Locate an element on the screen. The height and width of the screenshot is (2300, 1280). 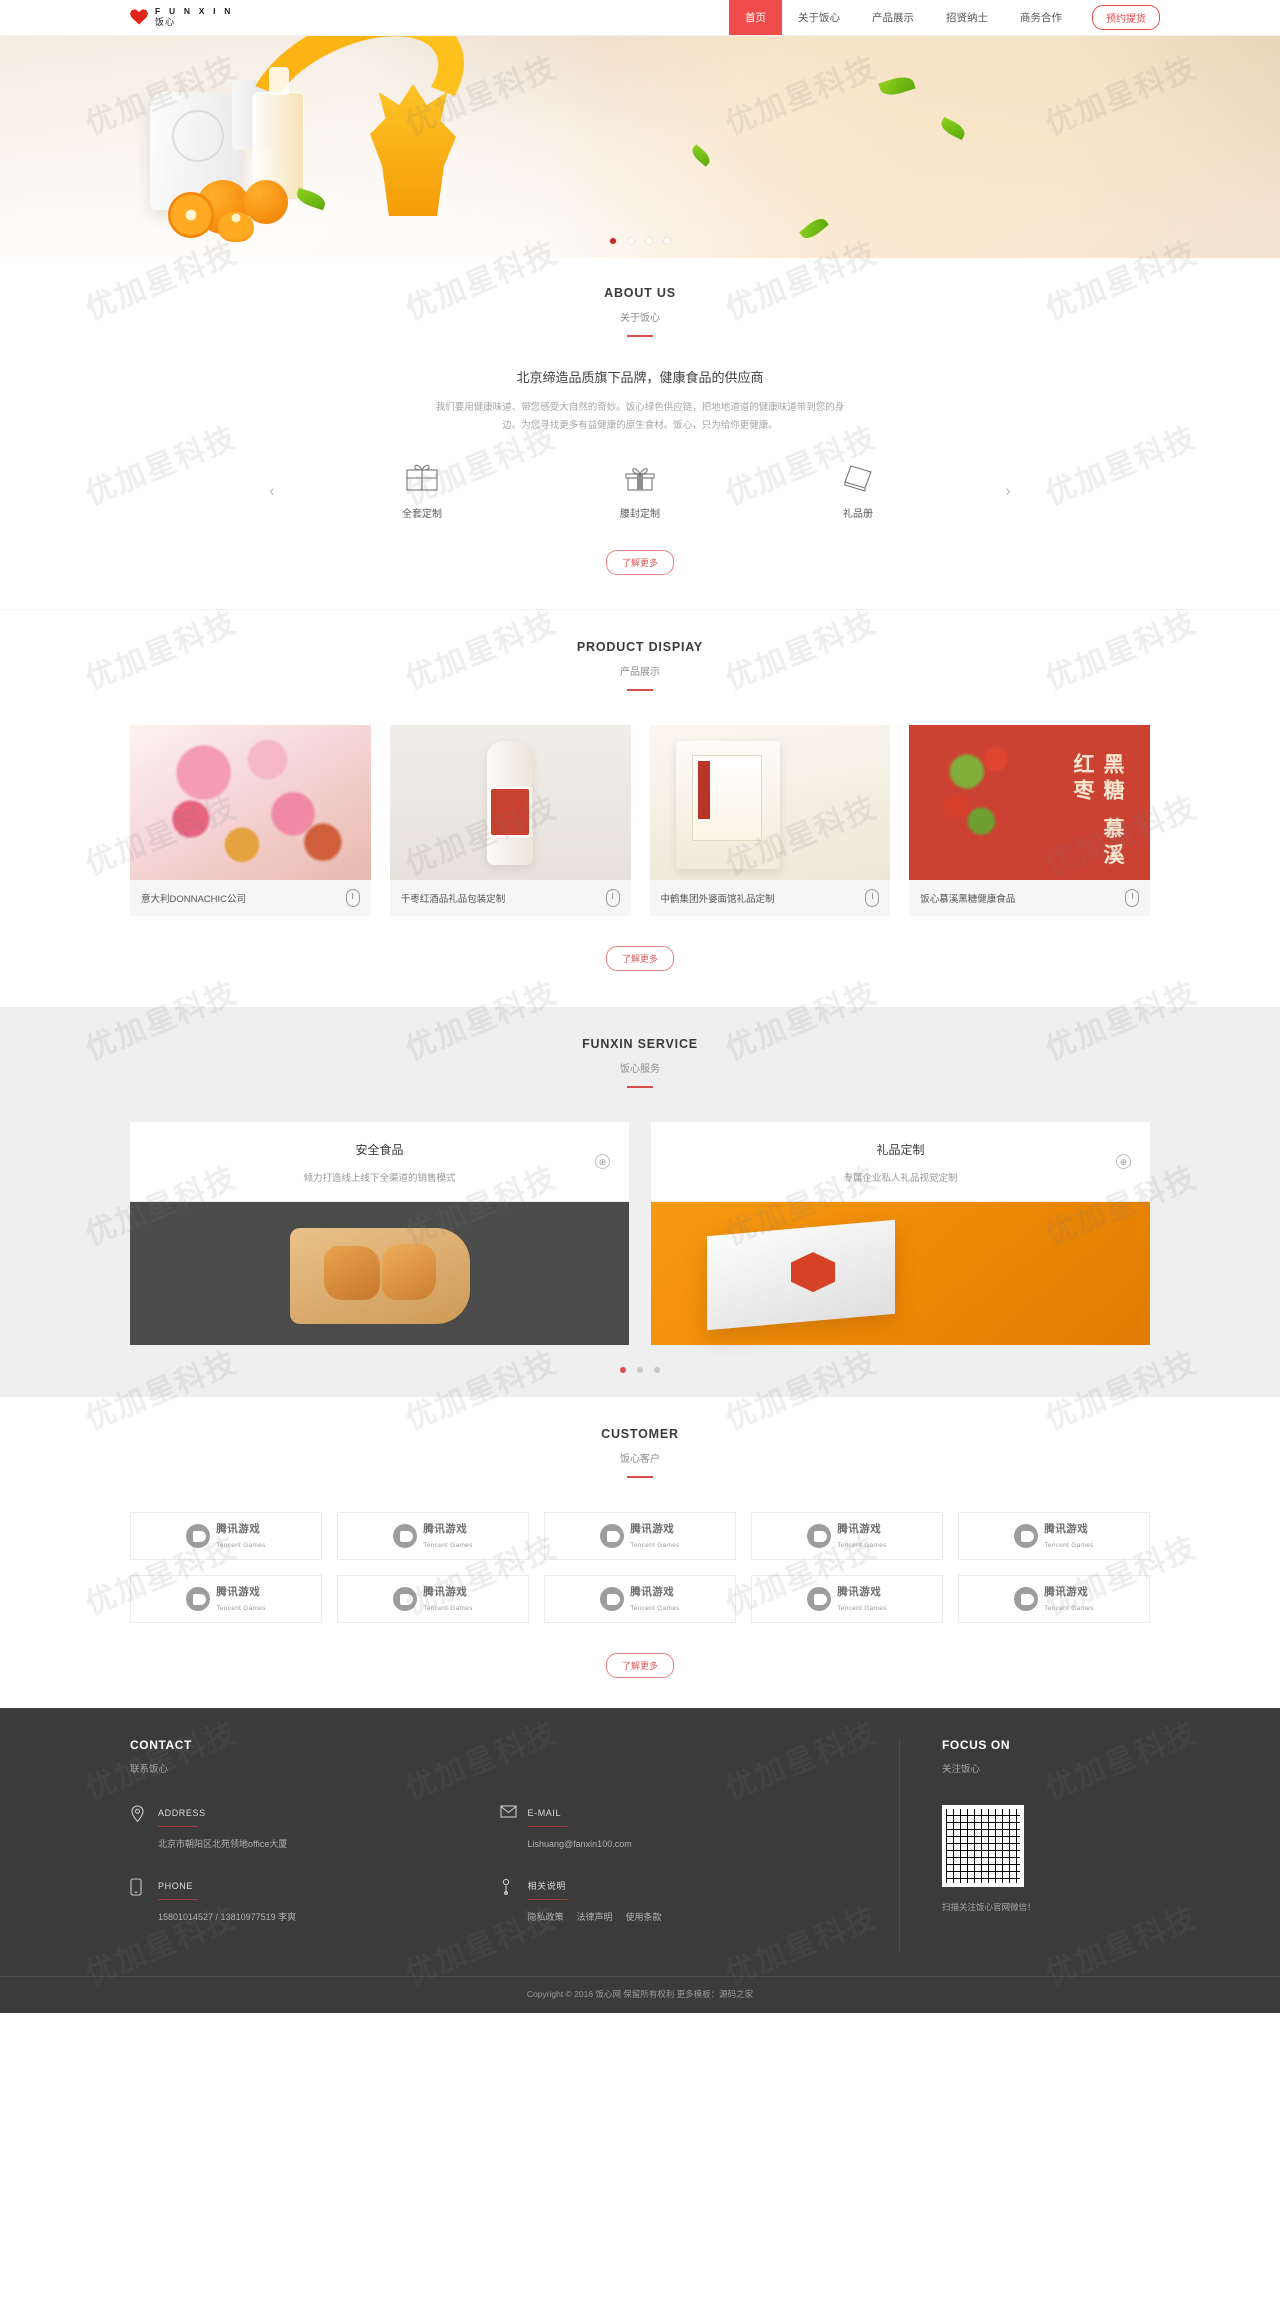
products-more-button: 了解更多 is located at coordinates (640, 959).